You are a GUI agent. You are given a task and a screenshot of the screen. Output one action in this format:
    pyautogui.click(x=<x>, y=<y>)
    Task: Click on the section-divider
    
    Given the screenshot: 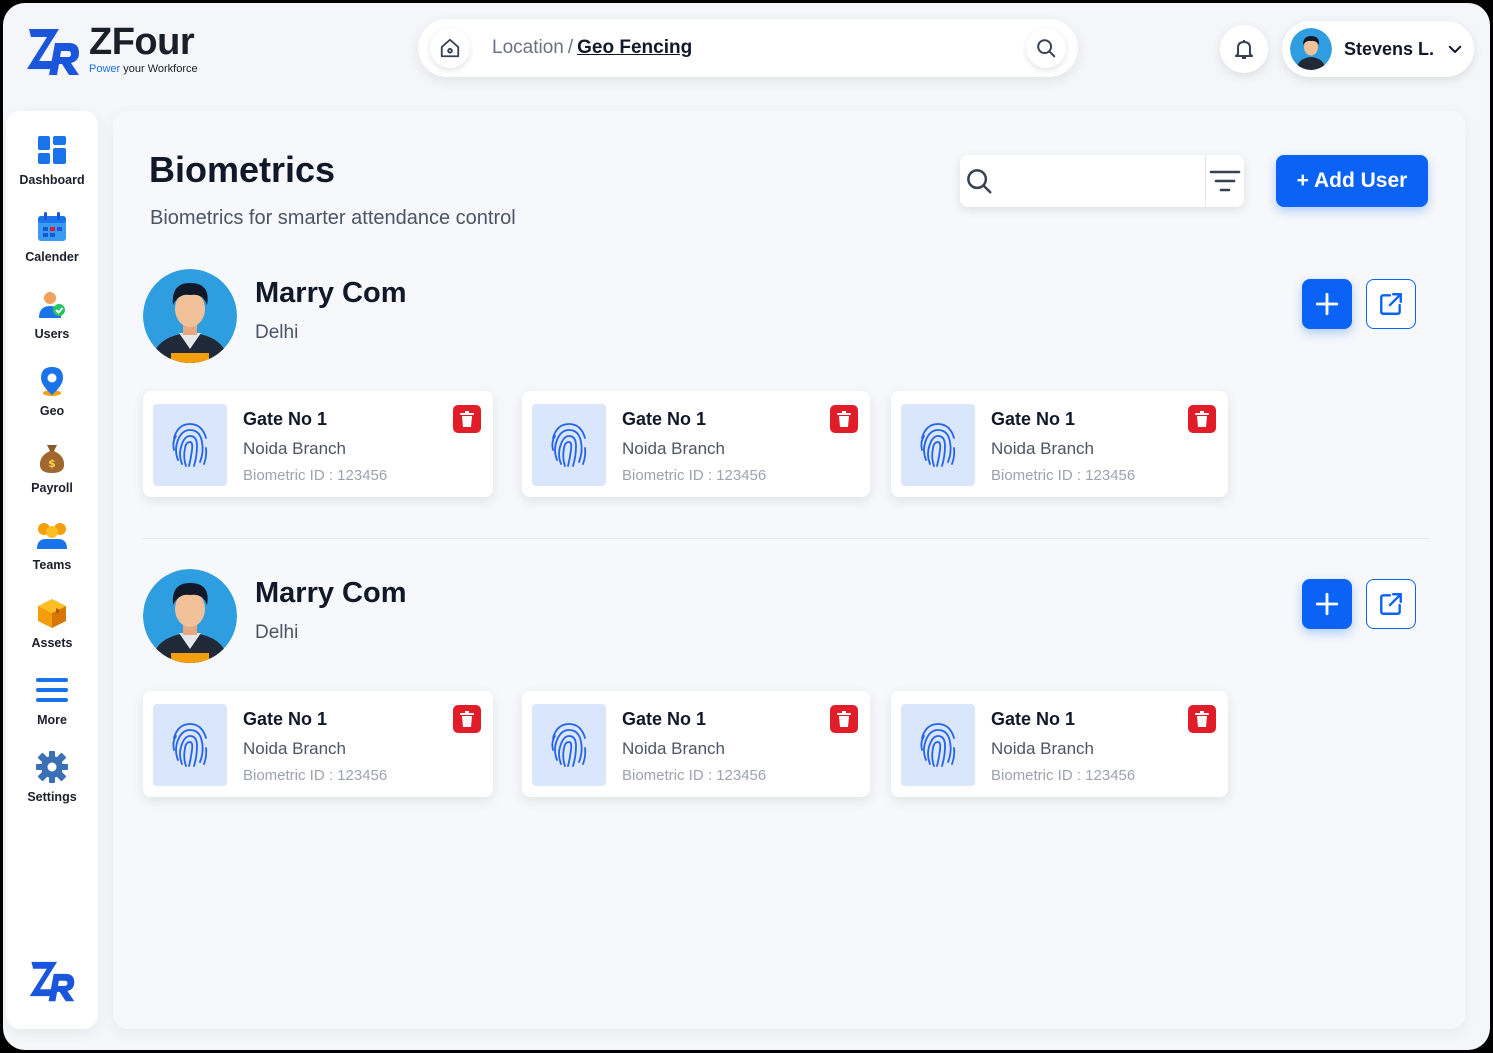 What is the action you would take?
    pyautogui.click(x=786, y=538)
    